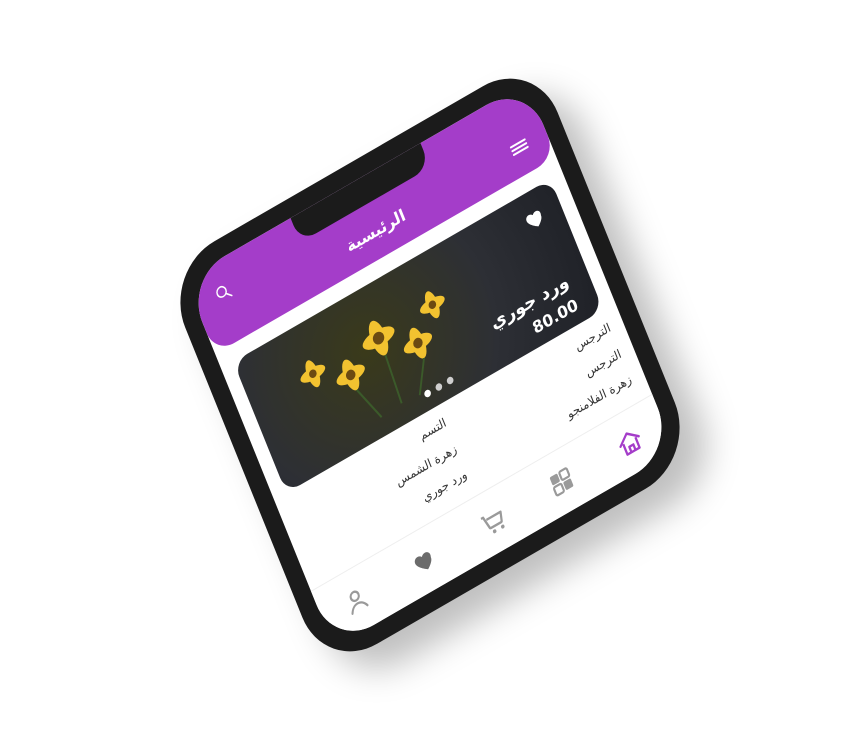 This screenshot has width=844, height=732. Describe the element at coordinates (629, 442) in the screenshot. I see `home-icon` at that location.